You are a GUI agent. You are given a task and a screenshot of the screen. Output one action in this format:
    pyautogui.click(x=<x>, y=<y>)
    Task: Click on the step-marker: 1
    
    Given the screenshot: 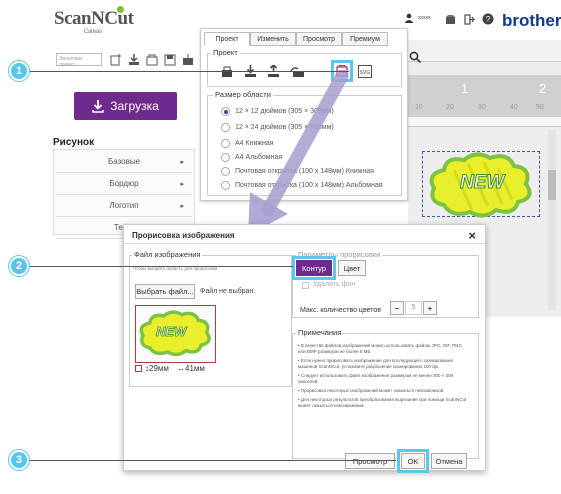 What is the action you would take?
    pyautogui.click(x=19, y=71)
    